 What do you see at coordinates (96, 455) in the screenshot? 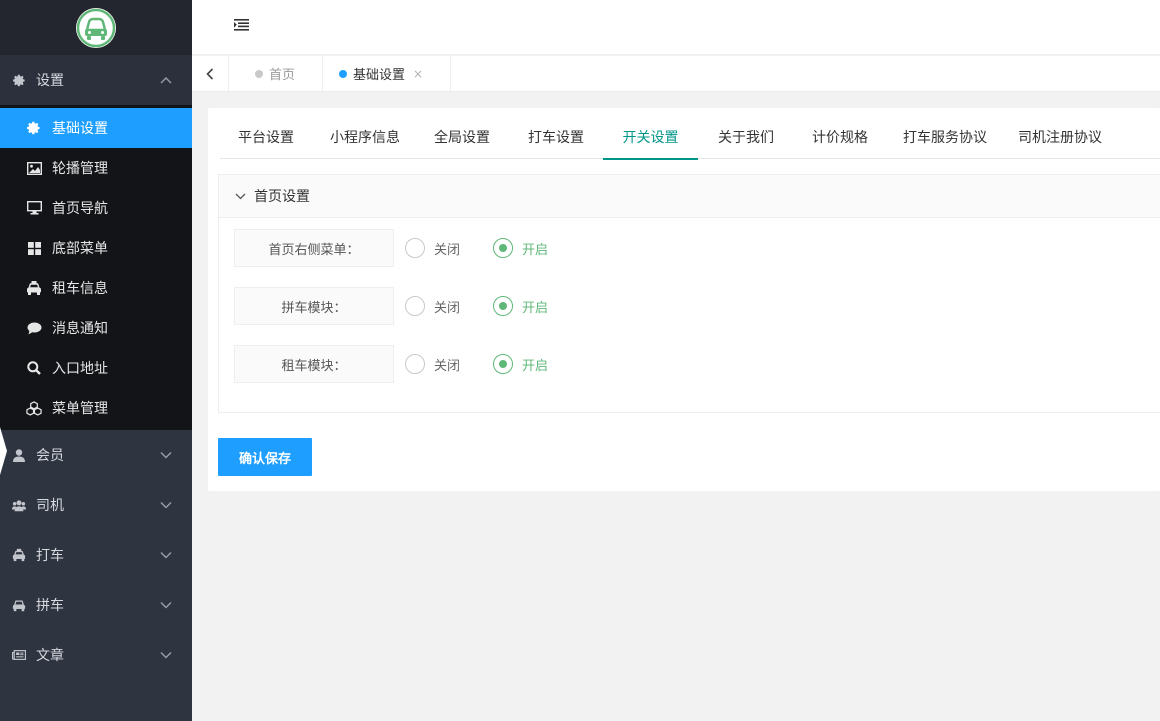
I see `sidebar-group-members: 会员` at bounding box center [96, 455].